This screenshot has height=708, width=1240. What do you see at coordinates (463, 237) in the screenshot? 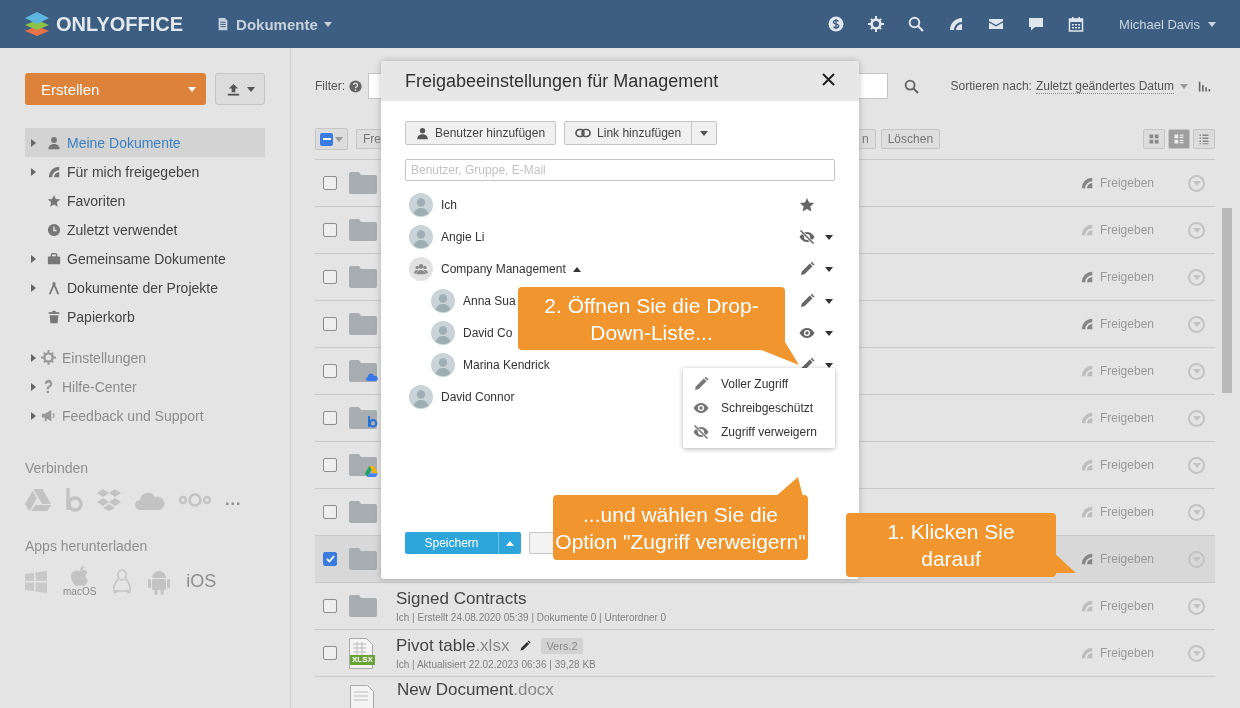
I see `member-name: Angie Li` at bounding box center [463, 237].